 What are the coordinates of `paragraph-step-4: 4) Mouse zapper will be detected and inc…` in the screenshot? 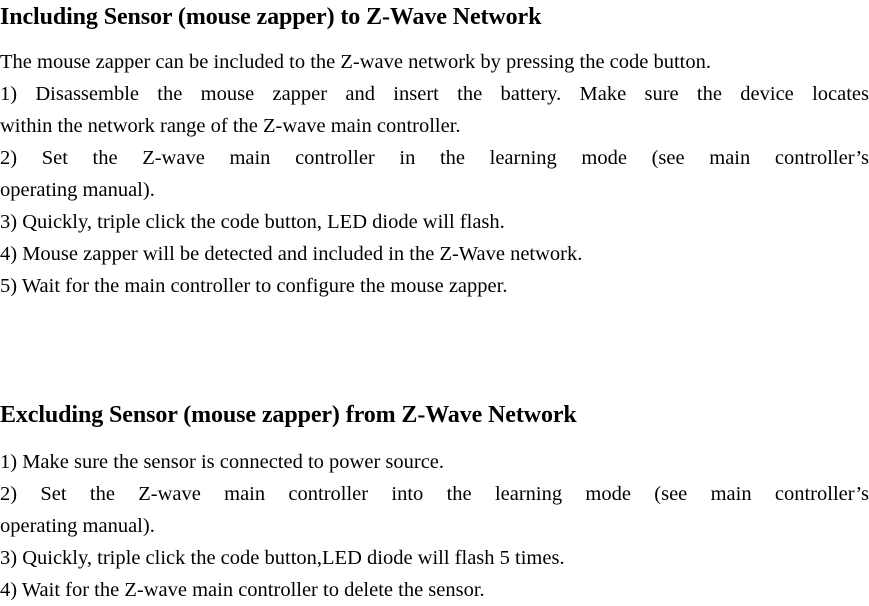 It's located at (434, 254).